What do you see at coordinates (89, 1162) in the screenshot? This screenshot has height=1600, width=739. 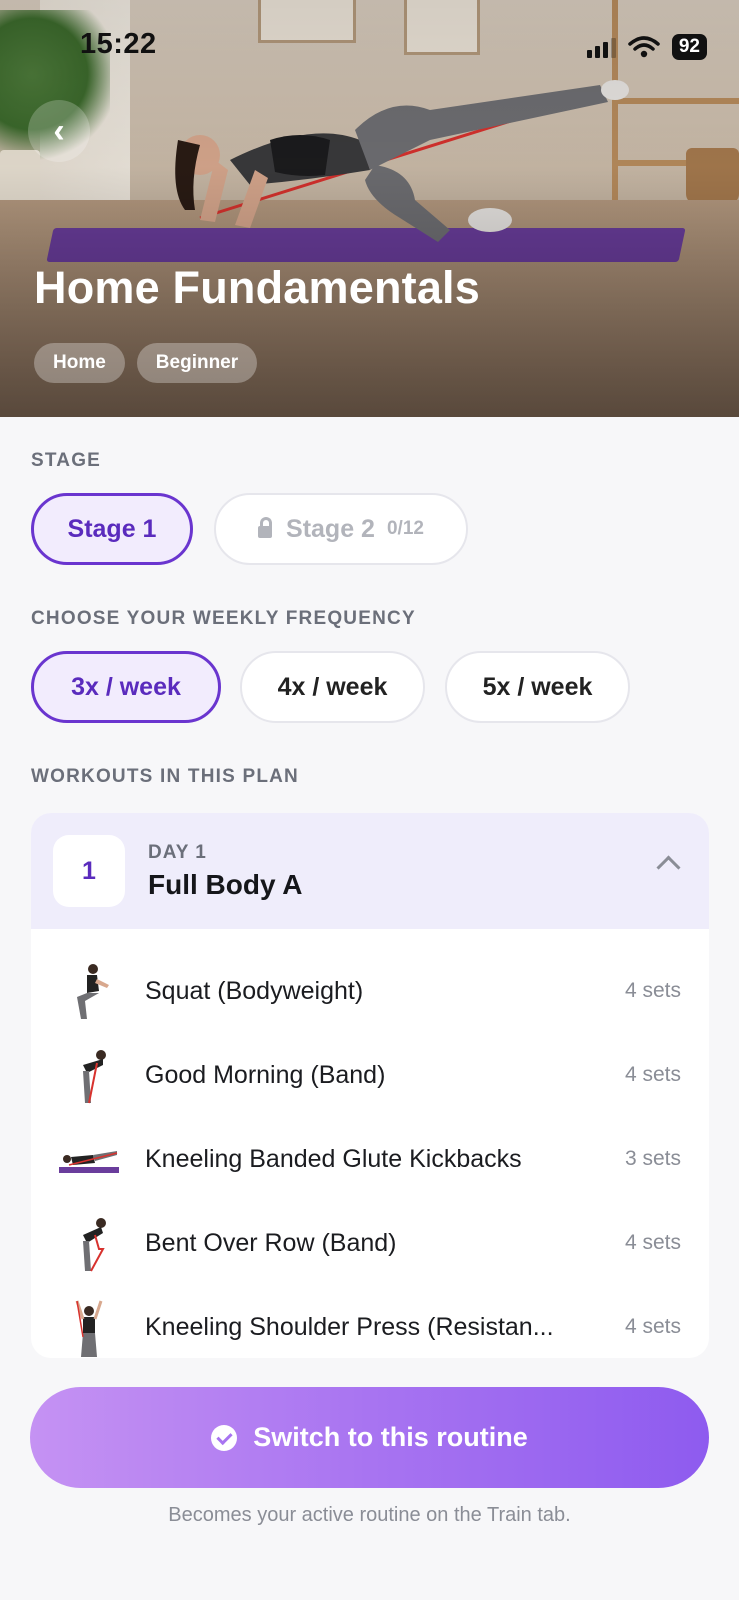 I see `glute-kickbacks-thumbnail` at bounding box center [89, 1162].